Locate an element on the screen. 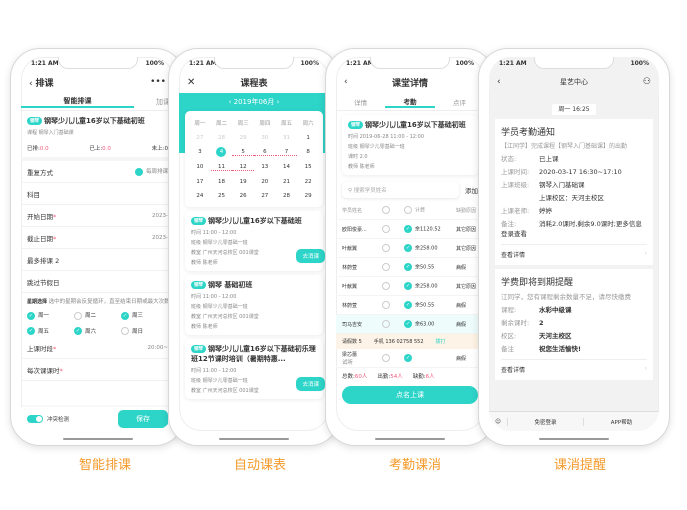 Image resolution: width=687 pixels, height=510 pixels. day-mon: ✓ 周一 is located at coordinates (50, 315).